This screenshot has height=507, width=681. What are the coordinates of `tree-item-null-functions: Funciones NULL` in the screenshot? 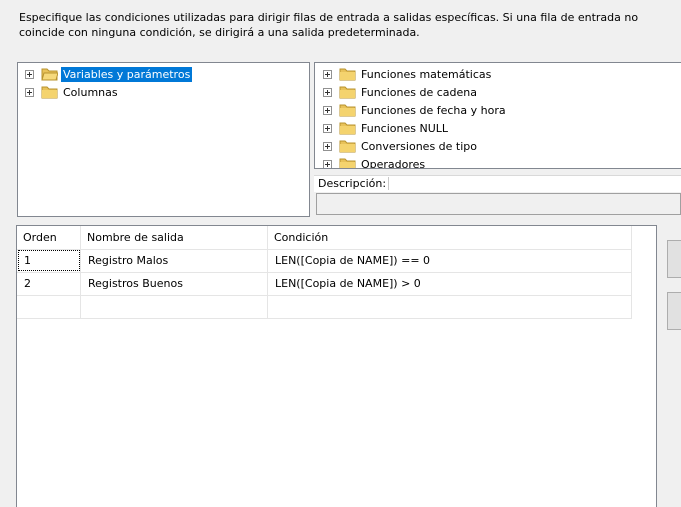 It's located at (386, 128).